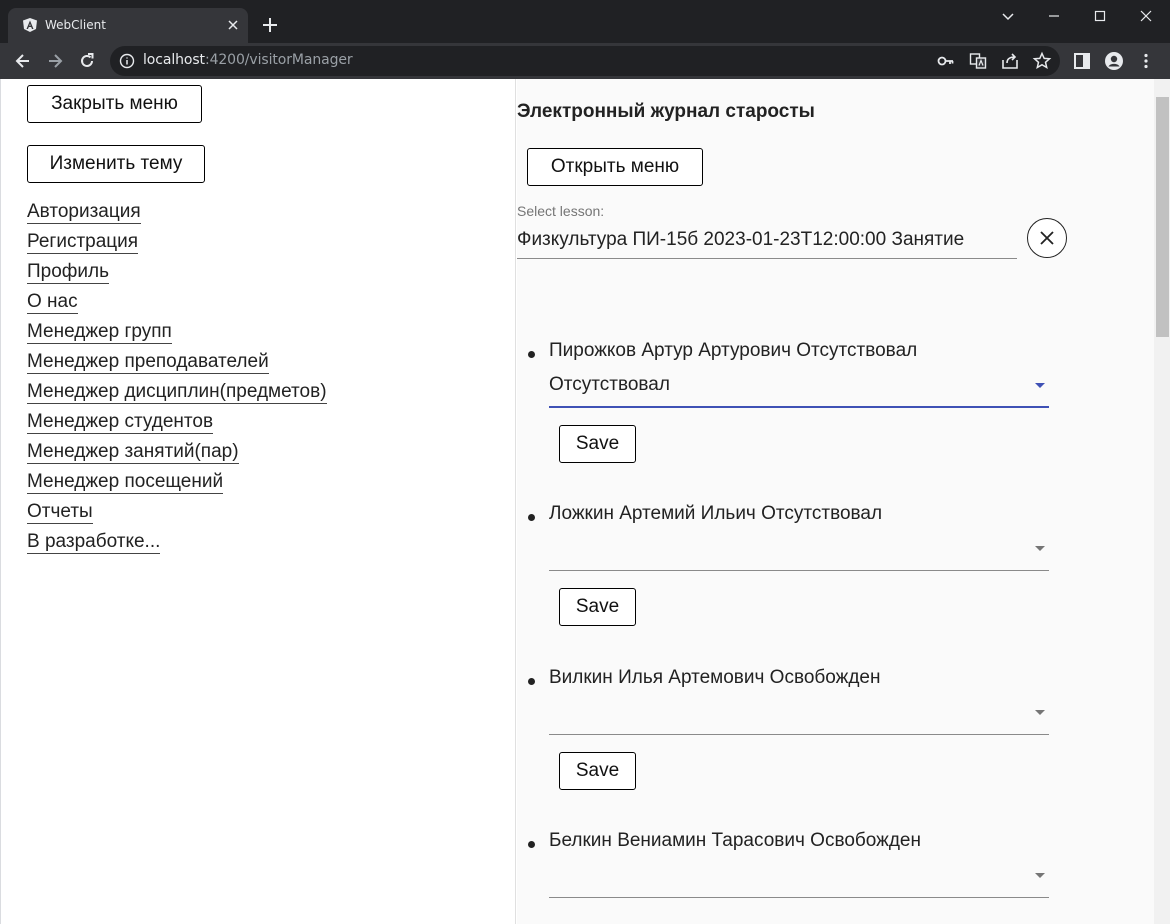 This screenshot has width=1170, height=924. Describe the element at coordinates (177, 214) in the screenshot. I see `nav-link-auth: Авторизация` at that location.